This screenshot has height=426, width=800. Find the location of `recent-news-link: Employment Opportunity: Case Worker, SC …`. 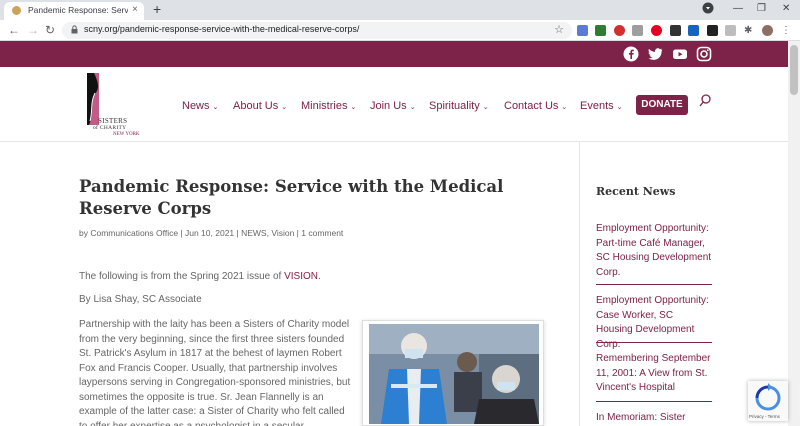

recent-news-link: Employment Opportunity: Case Worker, SC … is located at coordinates (654, 323).